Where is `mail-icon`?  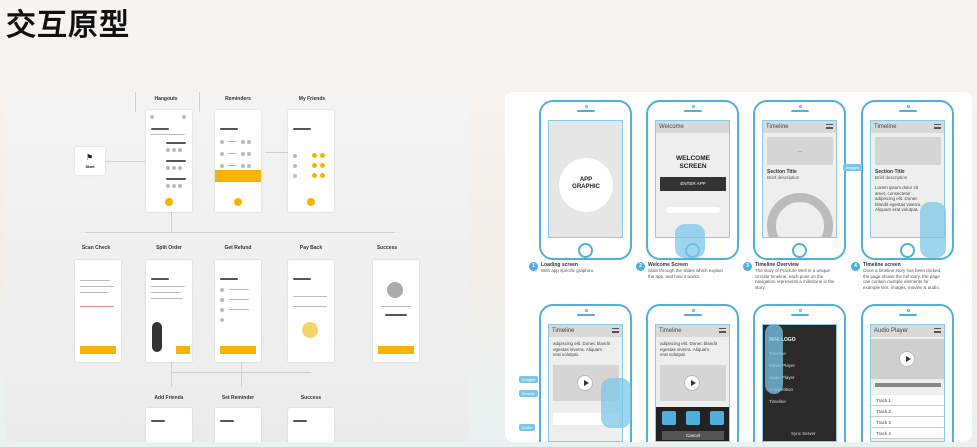 mail-icon is located at coordinates (669, 418).